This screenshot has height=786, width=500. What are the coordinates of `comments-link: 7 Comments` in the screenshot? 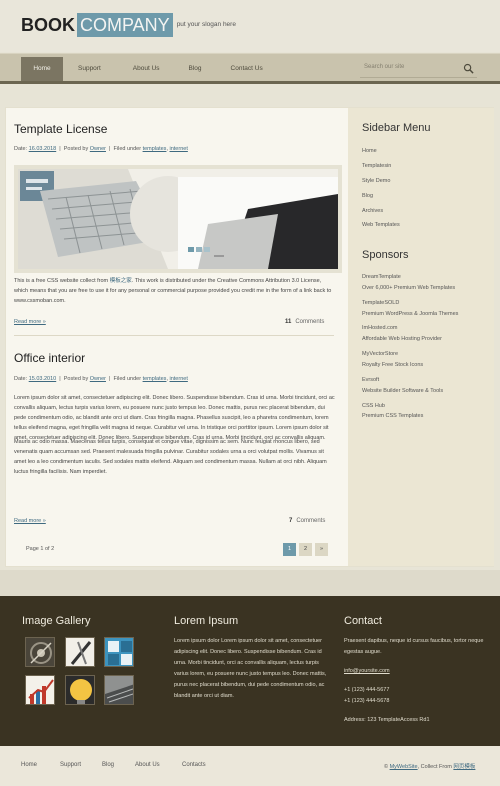 It's located at (307, 521).